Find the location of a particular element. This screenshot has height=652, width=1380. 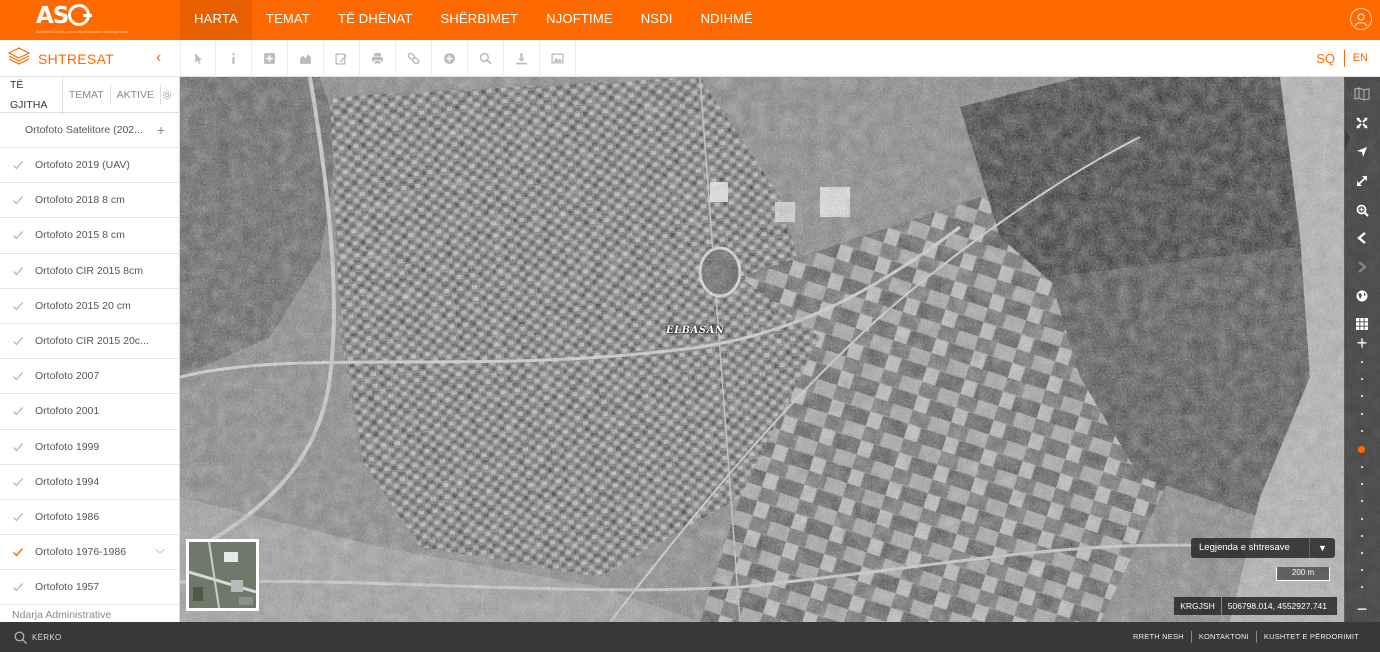

lang-separator is located at coordinates (1344, 58).